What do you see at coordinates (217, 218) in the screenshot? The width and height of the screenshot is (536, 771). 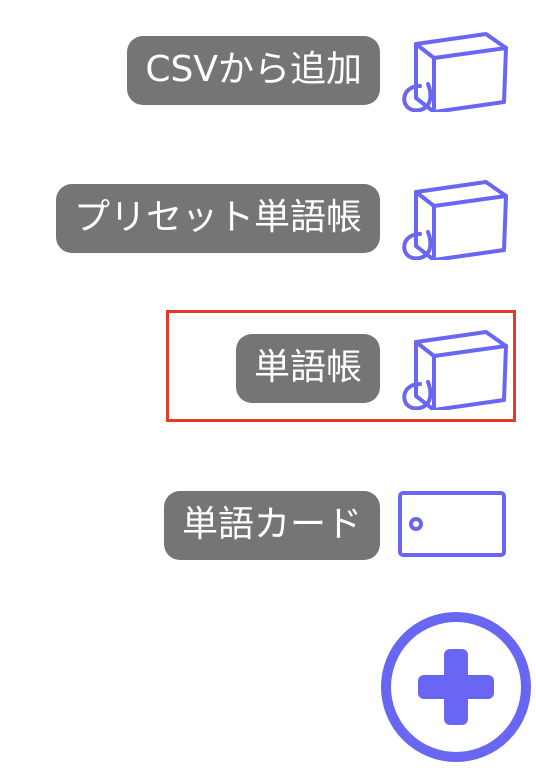 I see `preset-wordbook-label: プリセット単語帳` at bounding box center [217, 218].